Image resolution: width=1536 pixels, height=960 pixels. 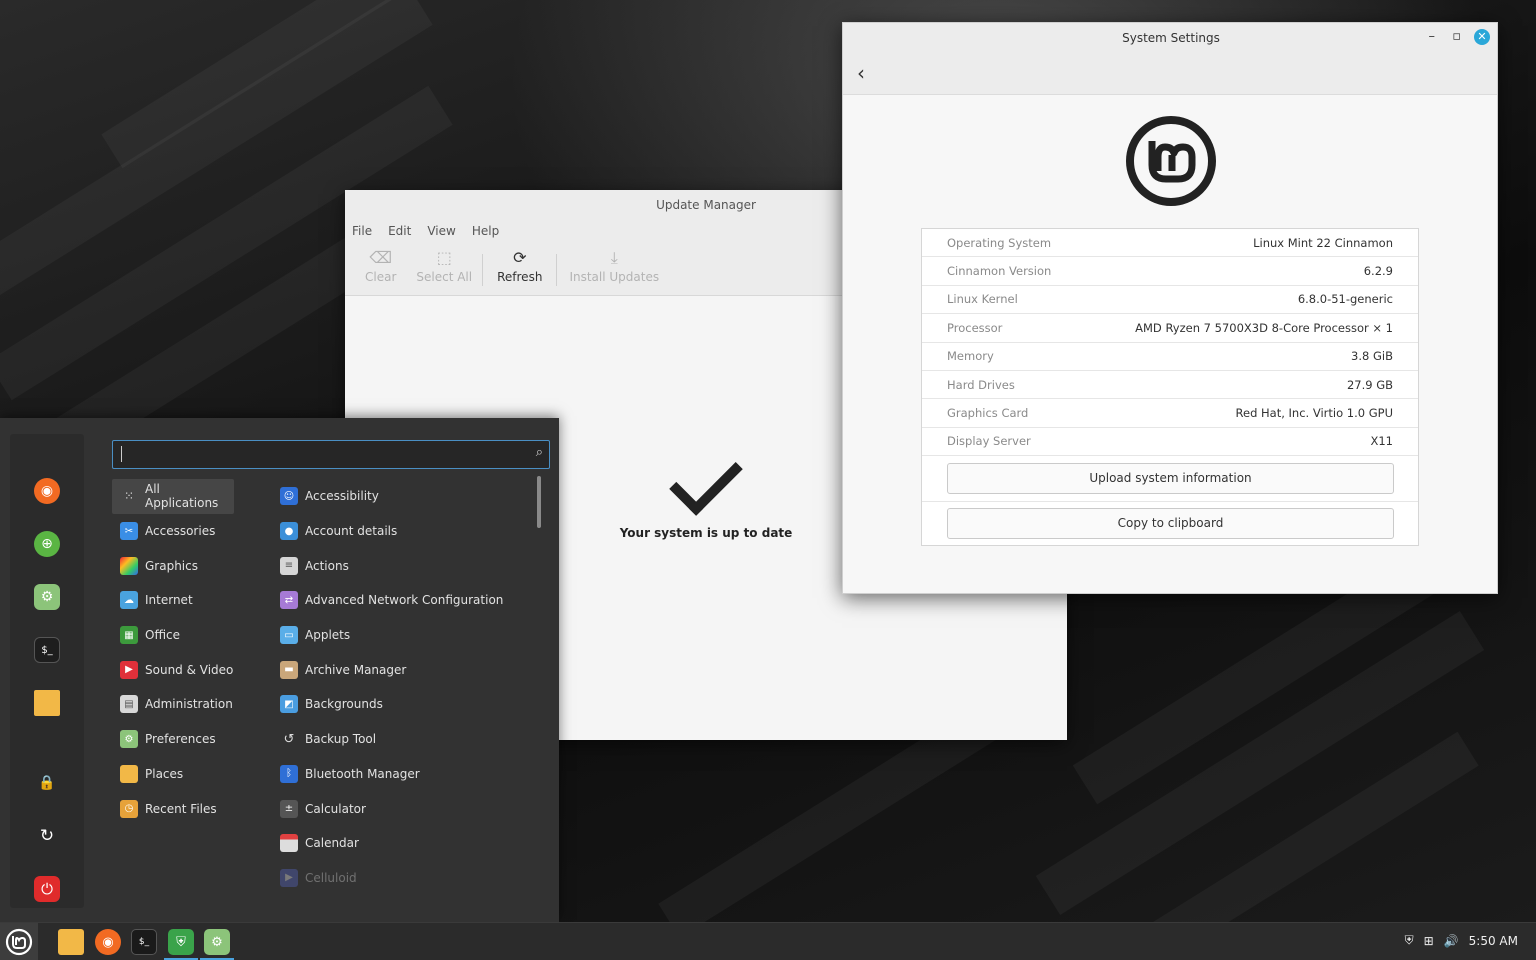 I want to click on info-row: Memory 3.8 GiB, so click(x=1170, y=357).